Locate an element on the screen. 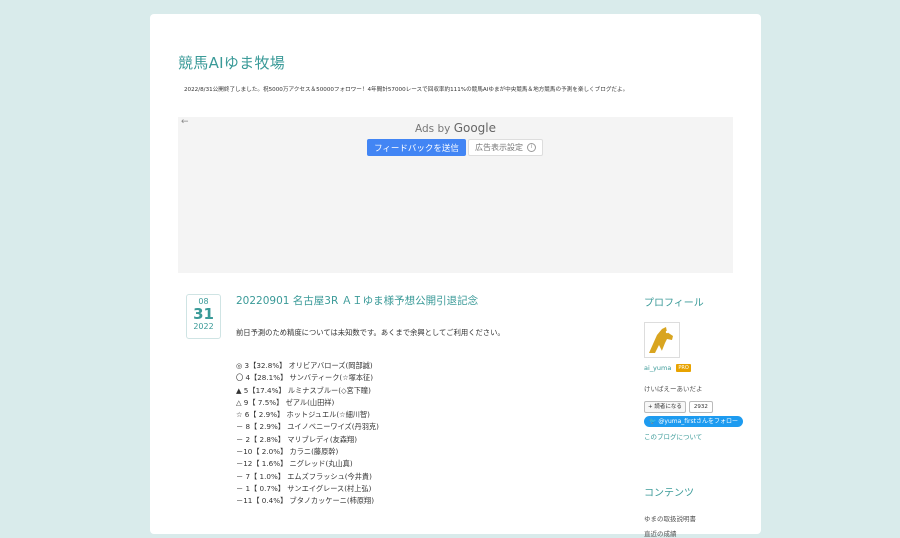 Image resolution: width=900 pixels, height=538 pixels. entry-day: 31 is located at coordinates (203, 314).